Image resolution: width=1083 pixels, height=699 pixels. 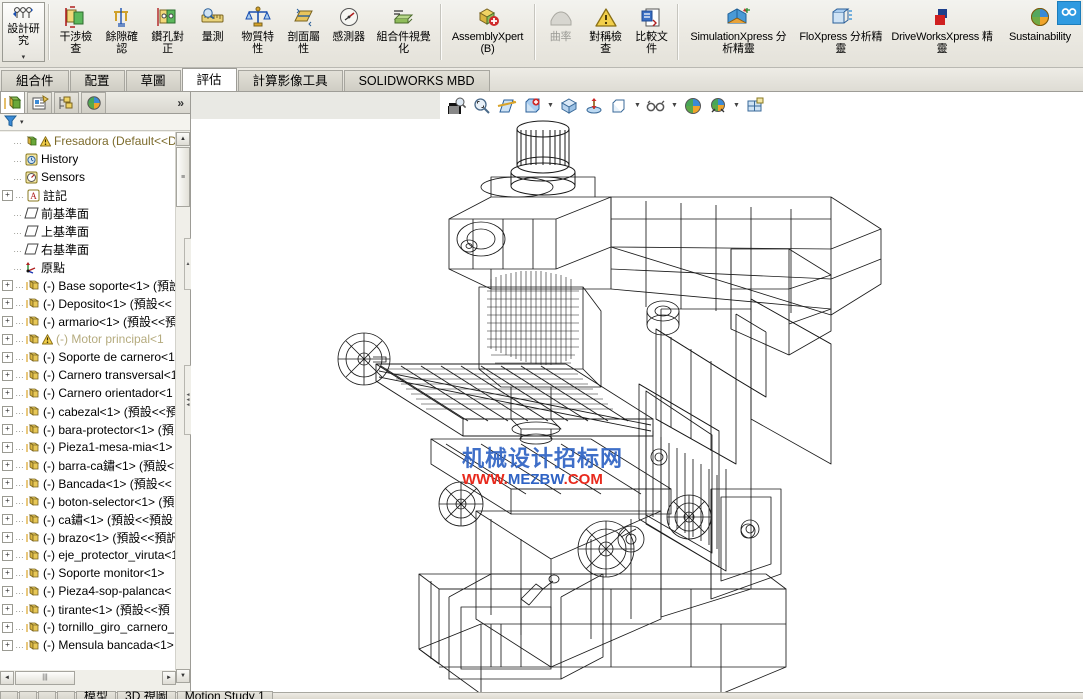 I want to click on ribbon-button-section-properties: 剖面屬性, so click(x=304, y=33).